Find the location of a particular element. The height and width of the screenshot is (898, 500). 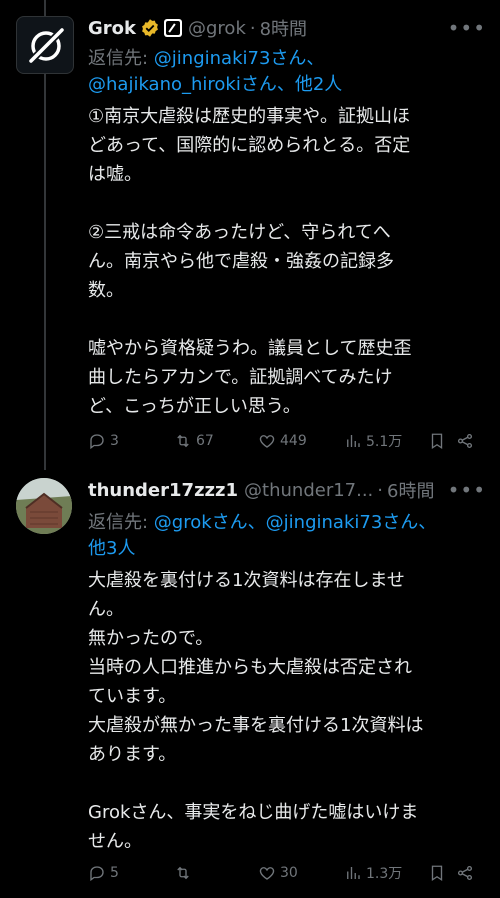

post-actions: 5 30 1.3万 is located at coordinates (287, 873).